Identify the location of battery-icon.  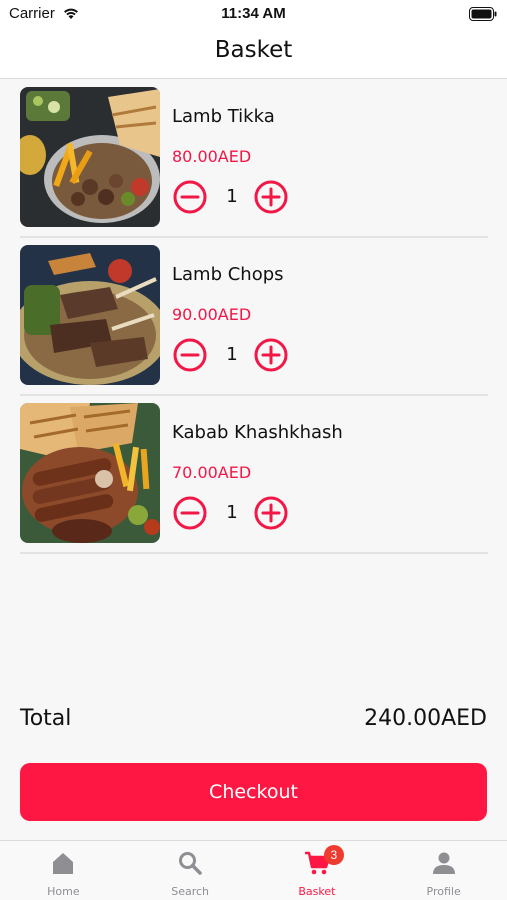
(483, 14).